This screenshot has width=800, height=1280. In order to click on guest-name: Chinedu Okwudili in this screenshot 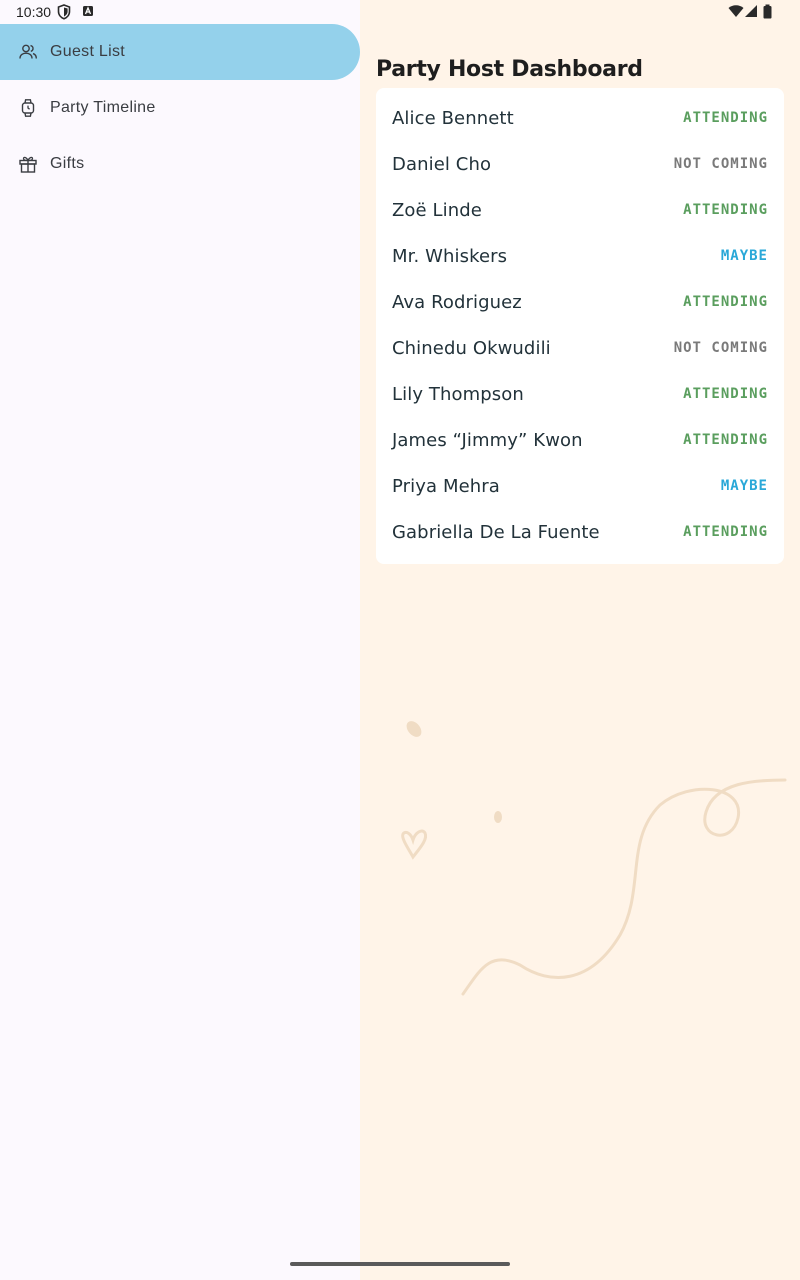, I will do `click(471, 348)`.